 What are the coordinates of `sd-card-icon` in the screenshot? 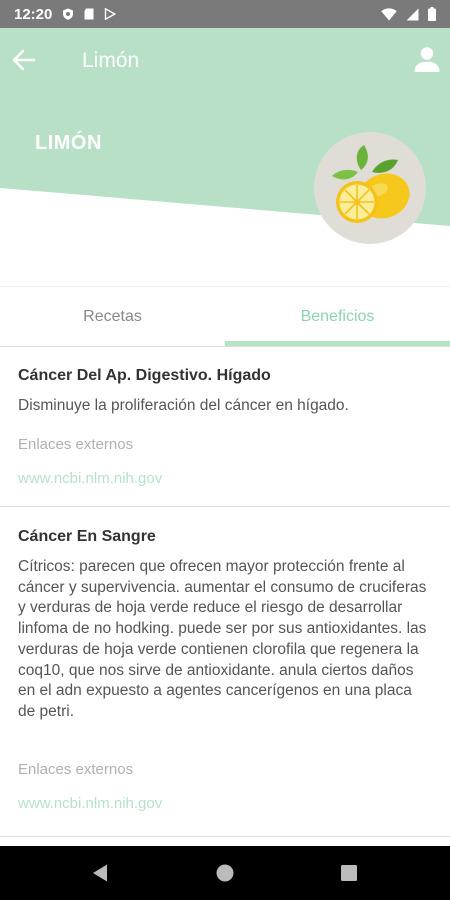 It's located at (89, 14).